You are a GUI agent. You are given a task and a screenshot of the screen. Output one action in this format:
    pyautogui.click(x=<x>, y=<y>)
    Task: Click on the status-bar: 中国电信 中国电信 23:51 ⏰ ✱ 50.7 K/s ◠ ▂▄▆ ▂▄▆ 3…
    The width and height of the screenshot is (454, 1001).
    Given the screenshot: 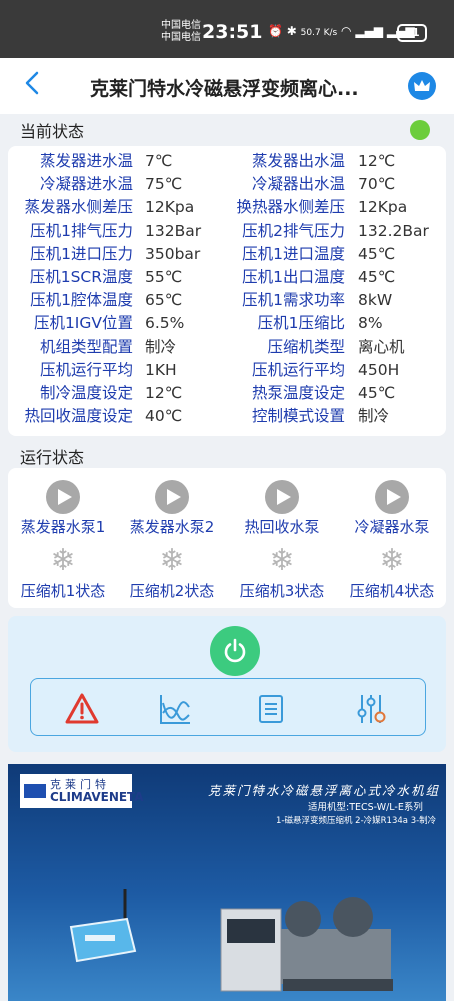 What is the action you would take?
    pyautogui.click(x=227, y=29)
    